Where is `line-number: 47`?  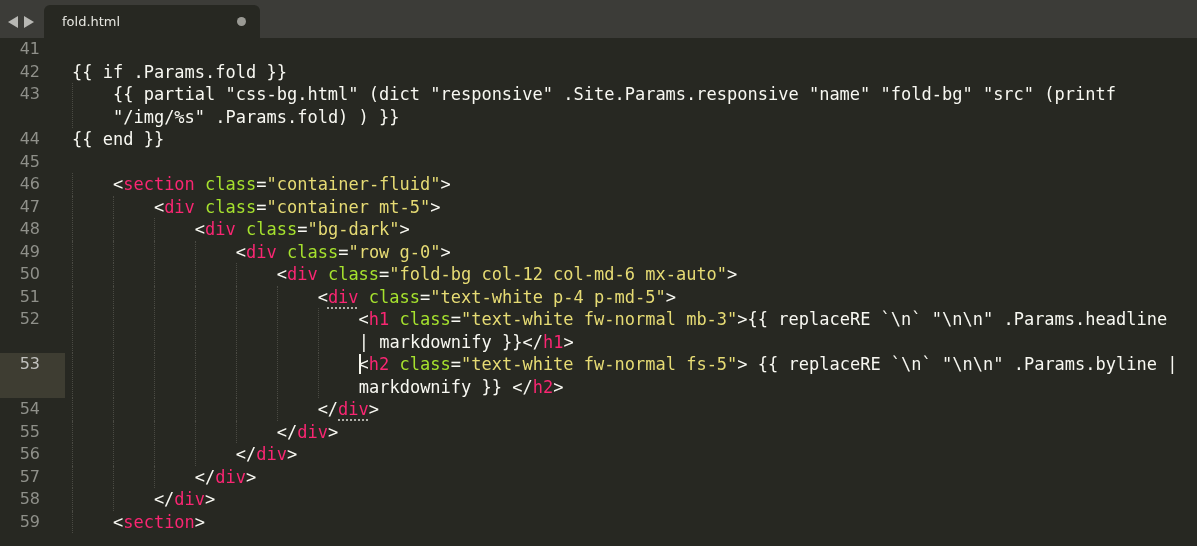 line-number: 47 is located at coordinates (29, 206).